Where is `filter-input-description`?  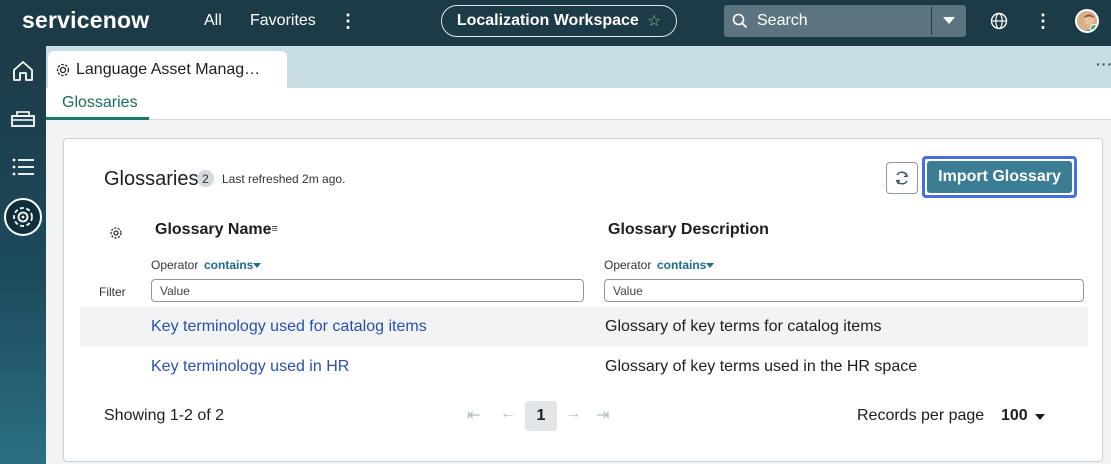 filter-input-description is located at coordinates (844, 290).